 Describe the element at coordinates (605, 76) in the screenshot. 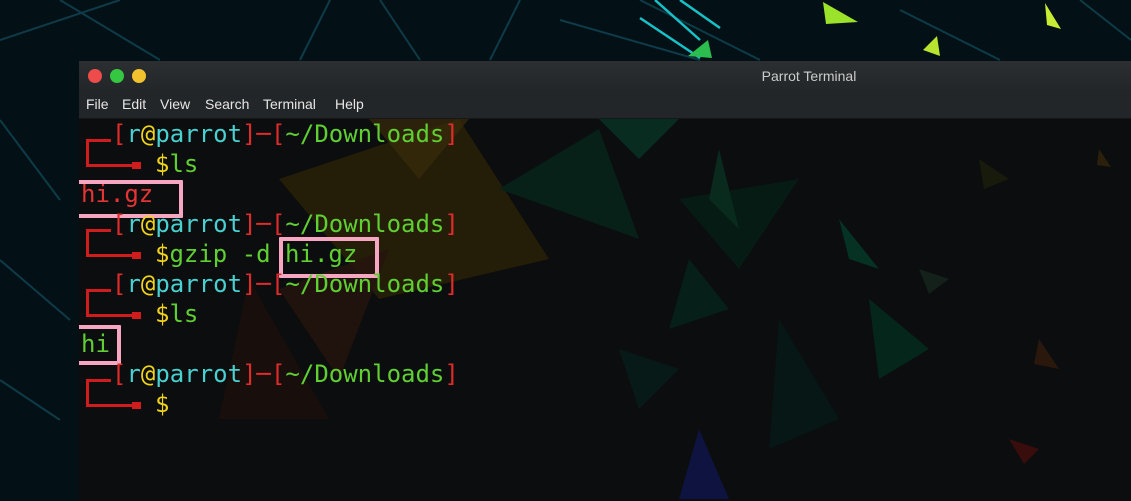

I see `title-bar: Parrot Terminal` at that location.